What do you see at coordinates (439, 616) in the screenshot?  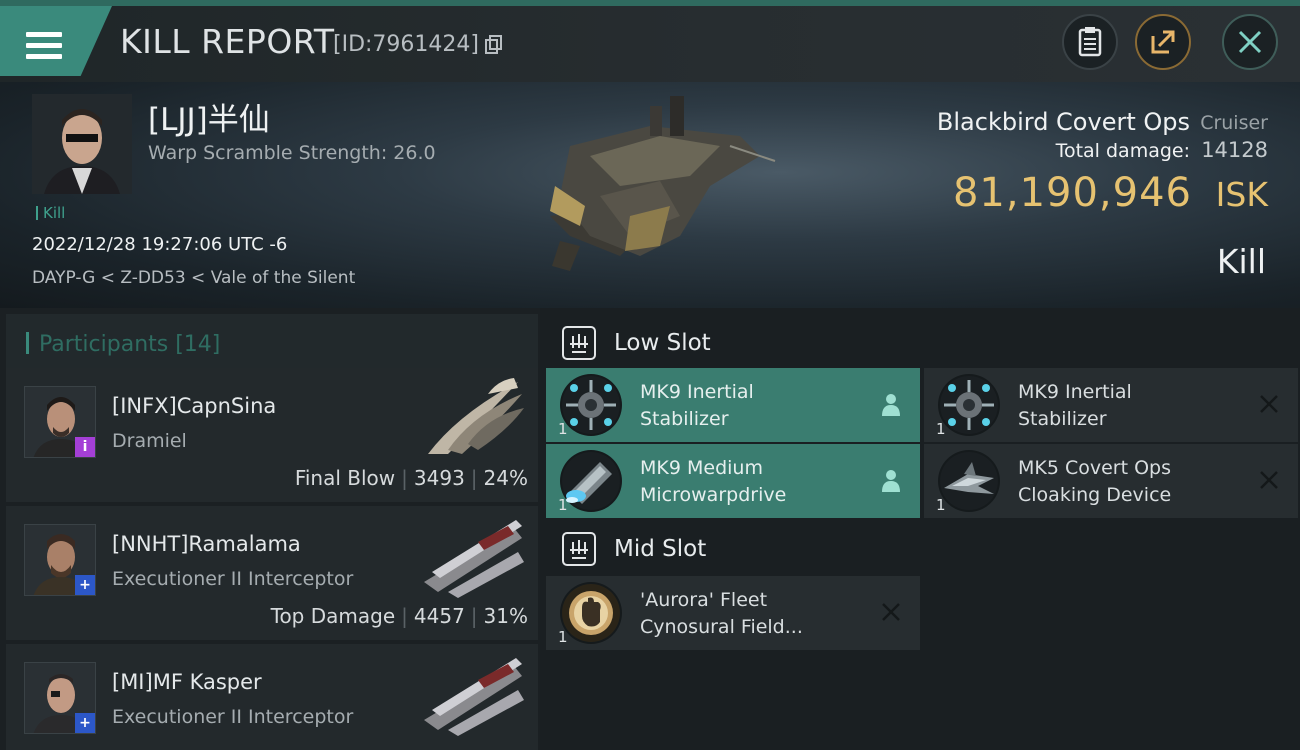 I see `participant-damage: 4457` at bounding box center [439, 616].